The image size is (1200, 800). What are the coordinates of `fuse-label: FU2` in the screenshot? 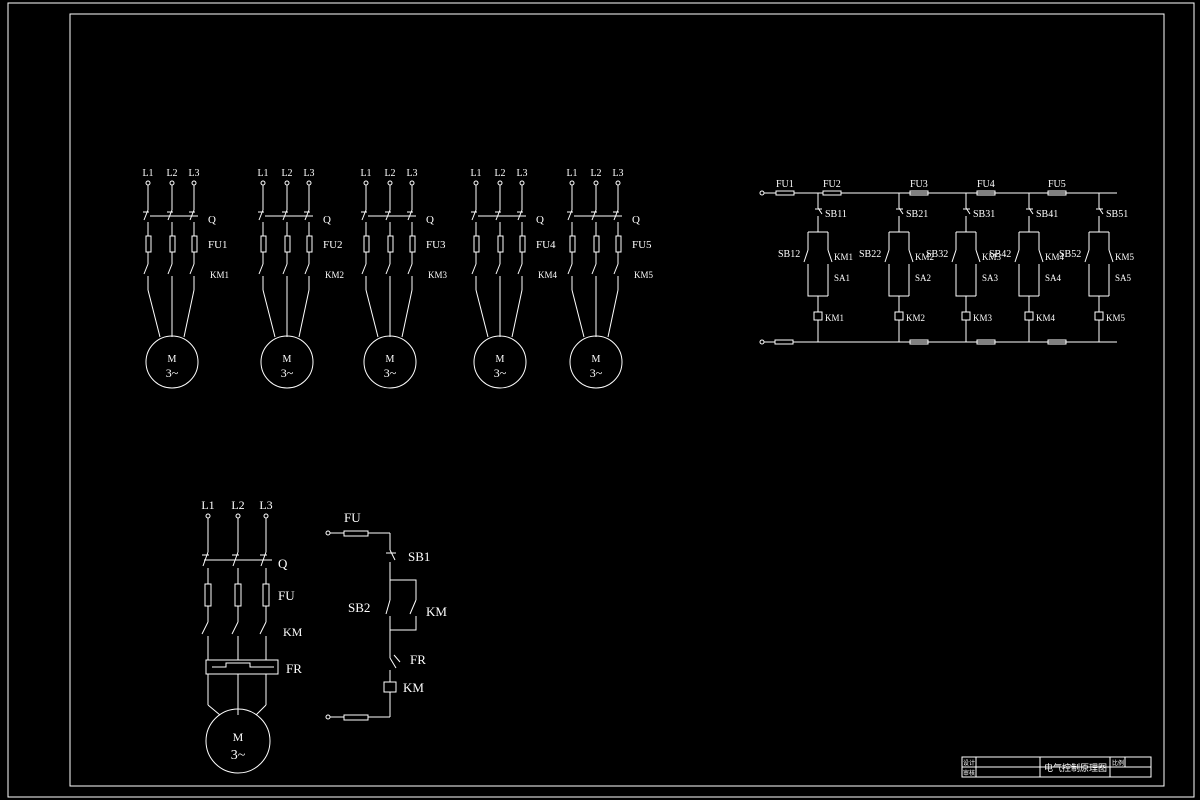 It's located at (832, 184).